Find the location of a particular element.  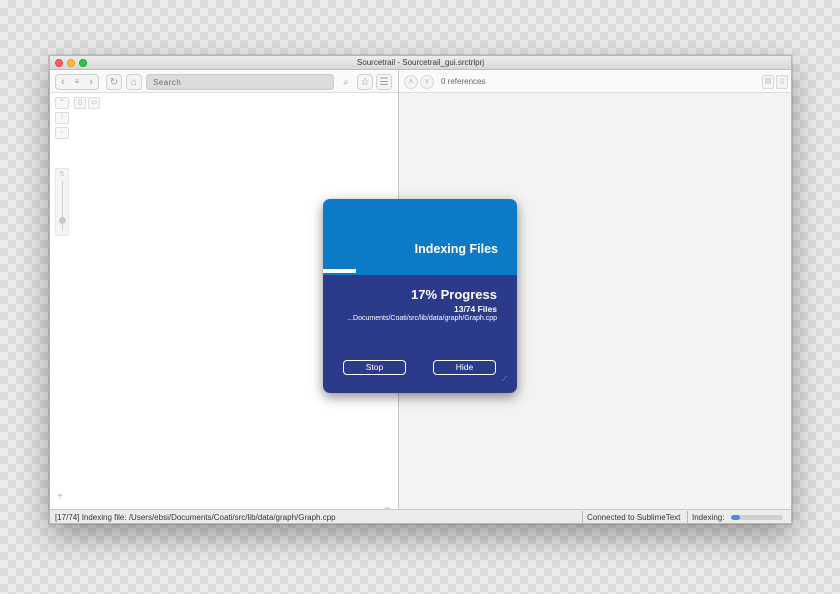

search-input is located at coordinates (240, 82).